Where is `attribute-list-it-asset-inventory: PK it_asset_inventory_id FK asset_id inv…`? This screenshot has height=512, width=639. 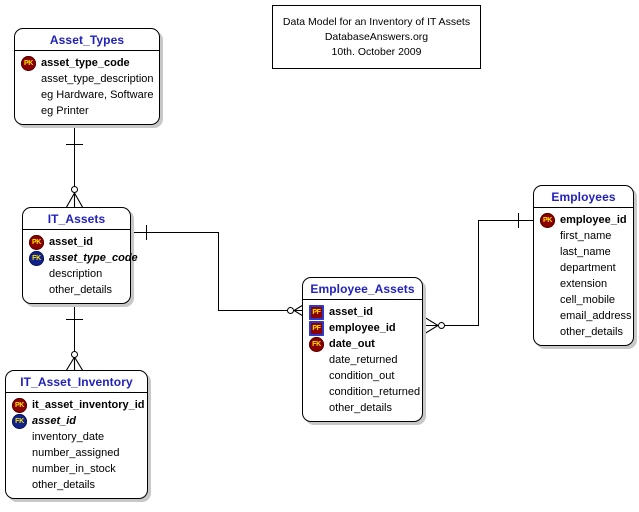 attribute-list-it-asset-inventory: PK it_asset_inventory_id FK asset_id inv… is located at coordinates (76, 445).